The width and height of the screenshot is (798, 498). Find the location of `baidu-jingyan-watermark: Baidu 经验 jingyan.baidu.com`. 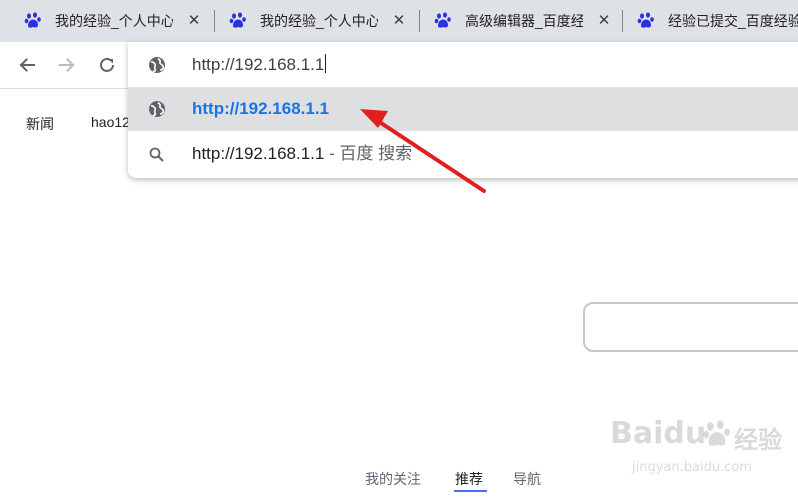

baidu-jingyan-watermark: Baidu 经验 jingyan.baidu.com is located at coordinates (701, 449).